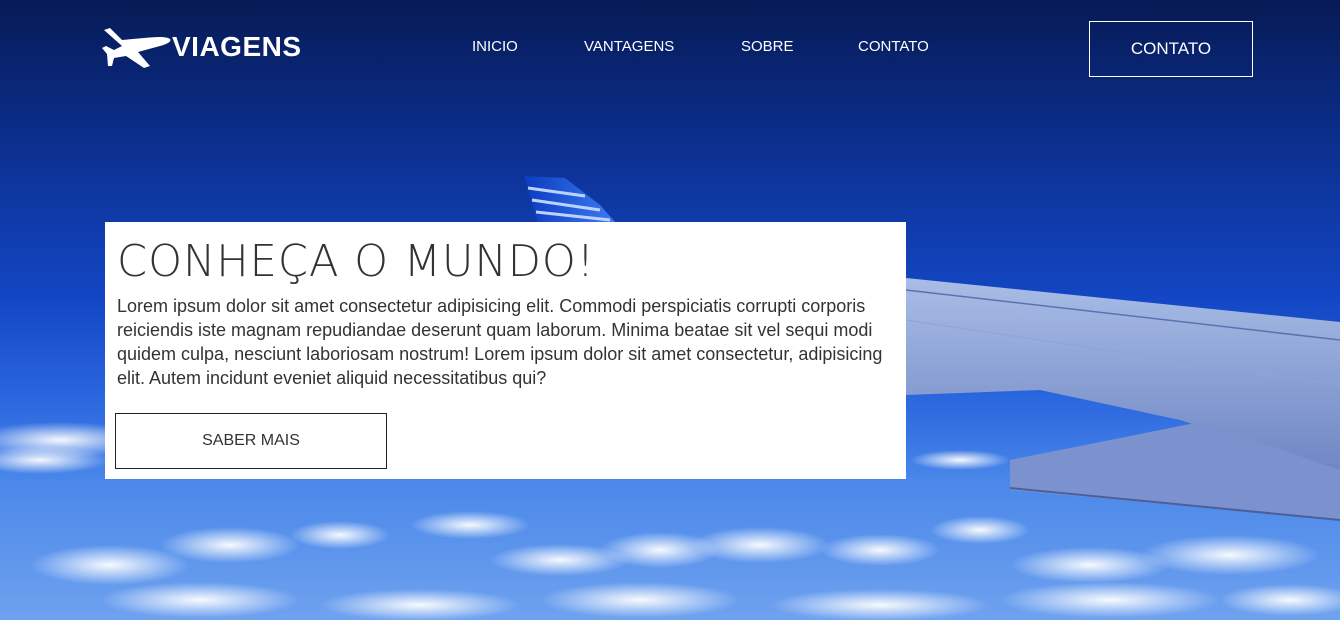  I want to click on learn-more-button: SABER MAIS, so click(251, 441).